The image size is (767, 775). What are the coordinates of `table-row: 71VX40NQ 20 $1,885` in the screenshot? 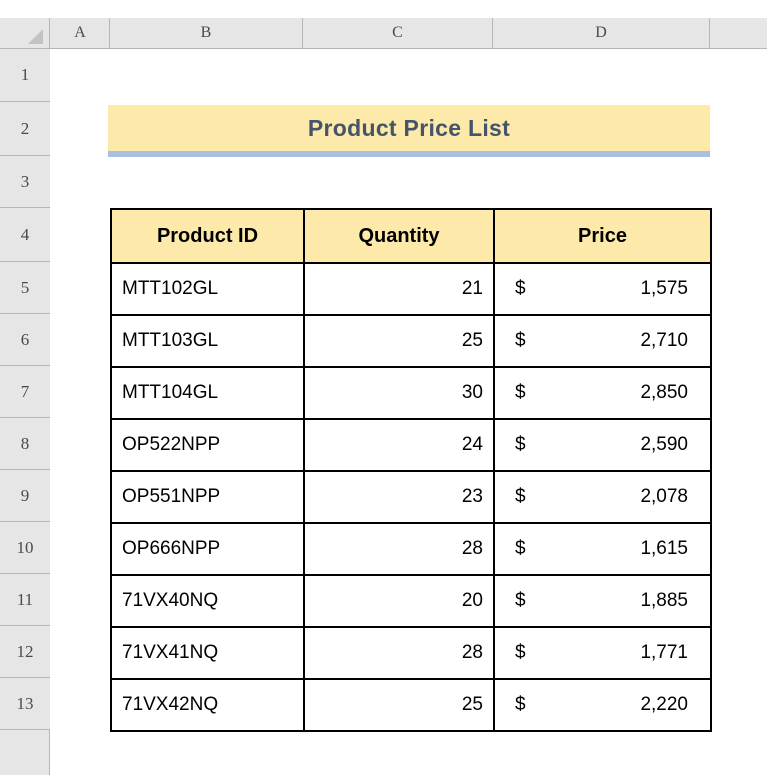 It's located at (411, 601).